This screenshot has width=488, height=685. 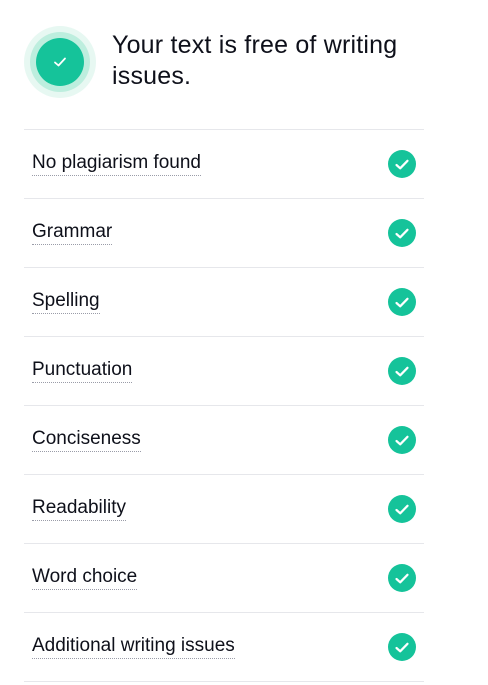 What do you see at coordinates (86, 440) in the screenshot?
I see `check-label-conciseness: Conciseness` at bounding box center [86, 440].